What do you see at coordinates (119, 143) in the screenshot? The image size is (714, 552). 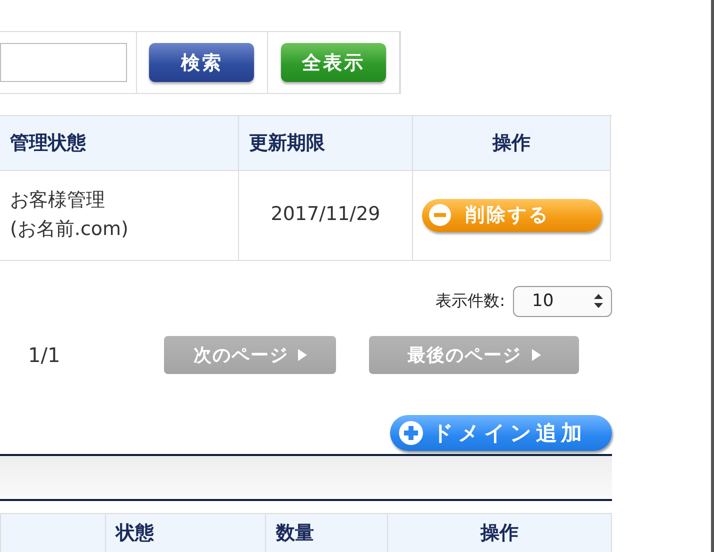 I see `column-header: 管理状態` at bounding box center [119, 143].